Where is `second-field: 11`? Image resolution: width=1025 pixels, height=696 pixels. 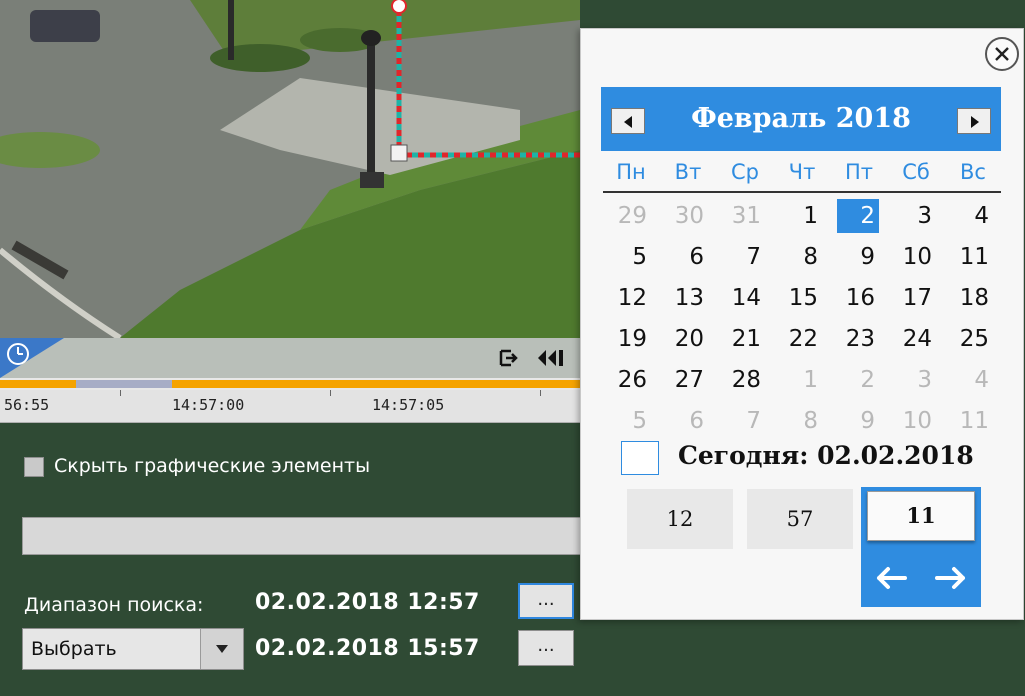 second-field: 11 is located at coordinates (921, 516).